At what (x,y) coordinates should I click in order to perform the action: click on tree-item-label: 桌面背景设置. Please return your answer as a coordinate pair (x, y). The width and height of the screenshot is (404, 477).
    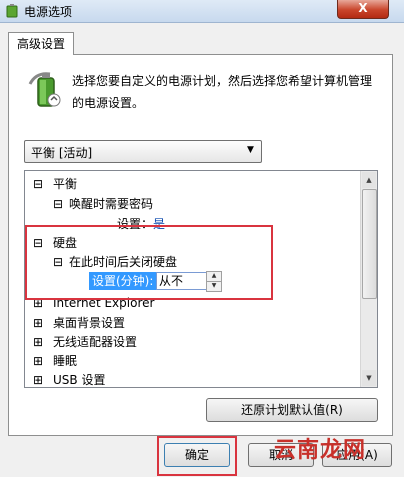
    Looking at the image, I should click on (89, 323).